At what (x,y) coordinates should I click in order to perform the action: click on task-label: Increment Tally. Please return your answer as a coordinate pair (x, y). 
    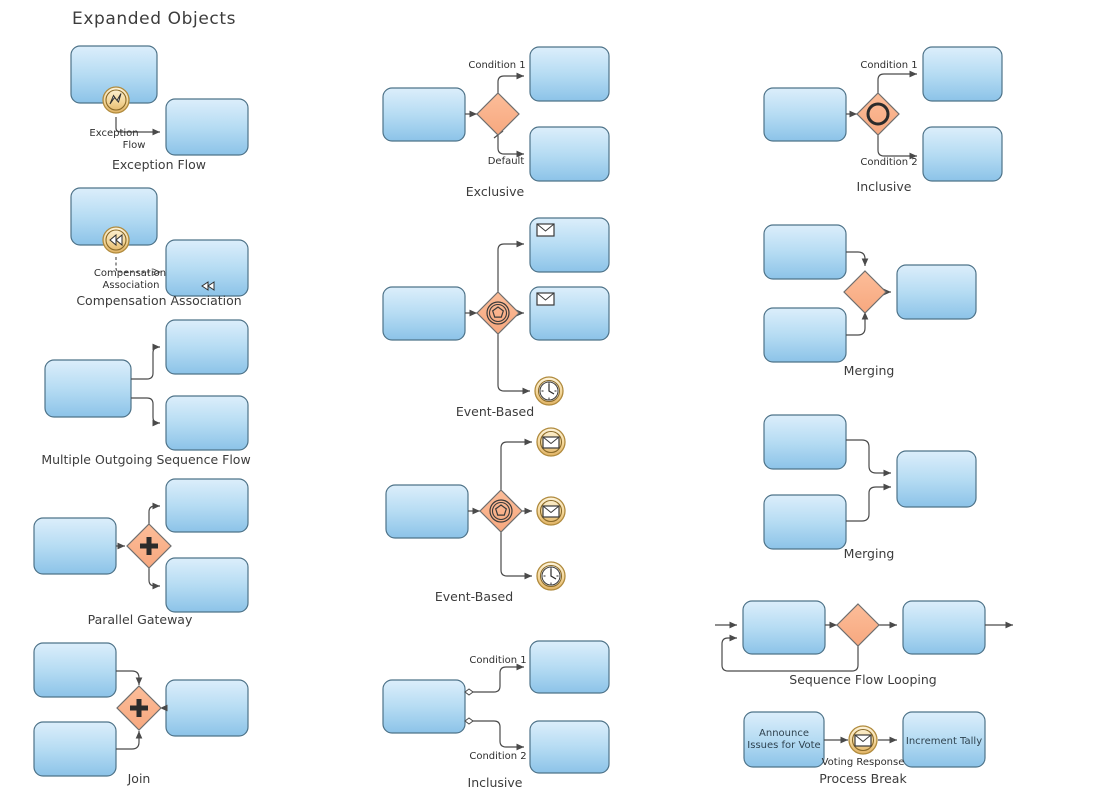
    Looking at the image, I should click on (944, 741).